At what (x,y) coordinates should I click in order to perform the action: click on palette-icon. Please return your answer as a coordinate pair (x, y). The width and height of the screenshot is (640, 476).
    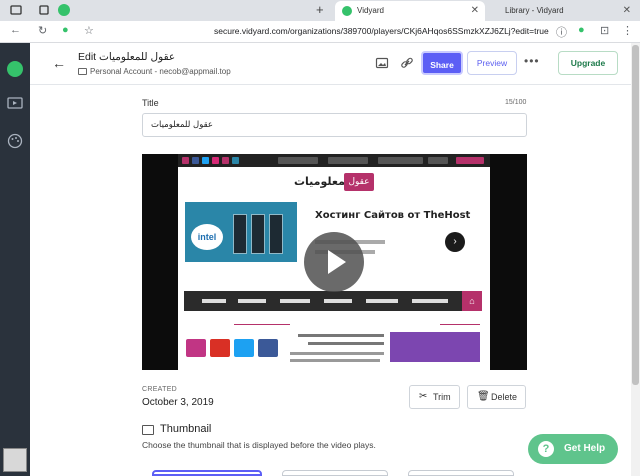
    Looking at the image, I should click on (15, 141).